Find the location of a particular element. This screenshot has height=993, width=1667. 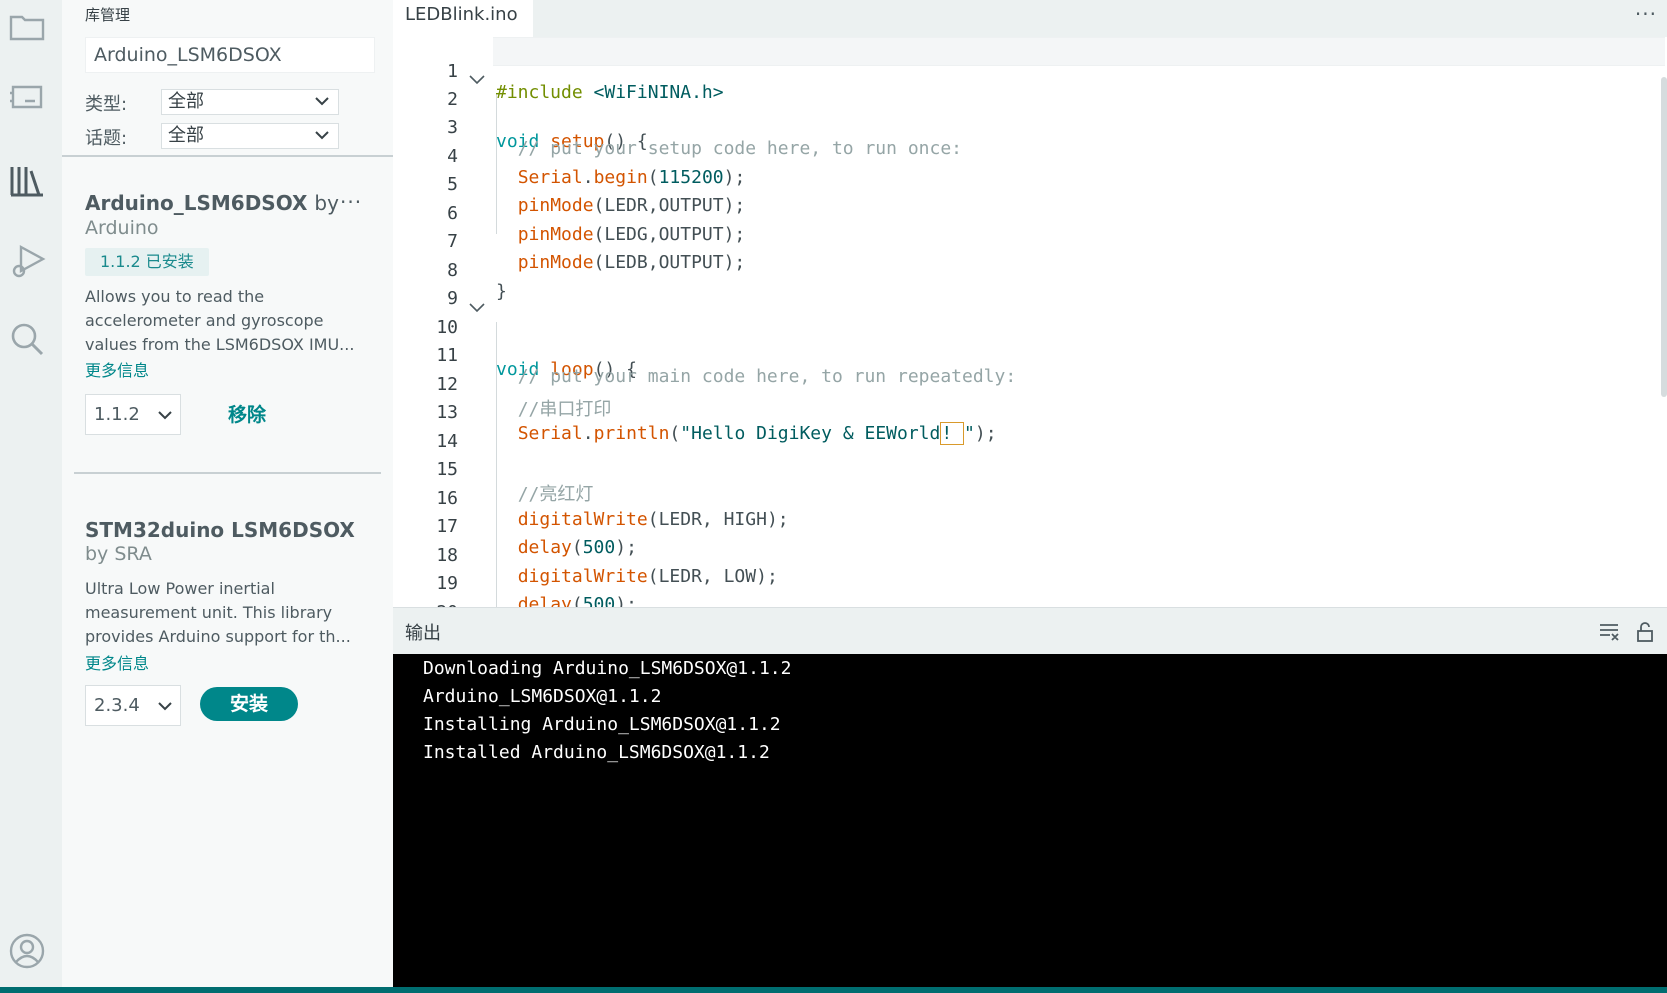

type-filter-label: 类型: is located at coordinates (106, 104).